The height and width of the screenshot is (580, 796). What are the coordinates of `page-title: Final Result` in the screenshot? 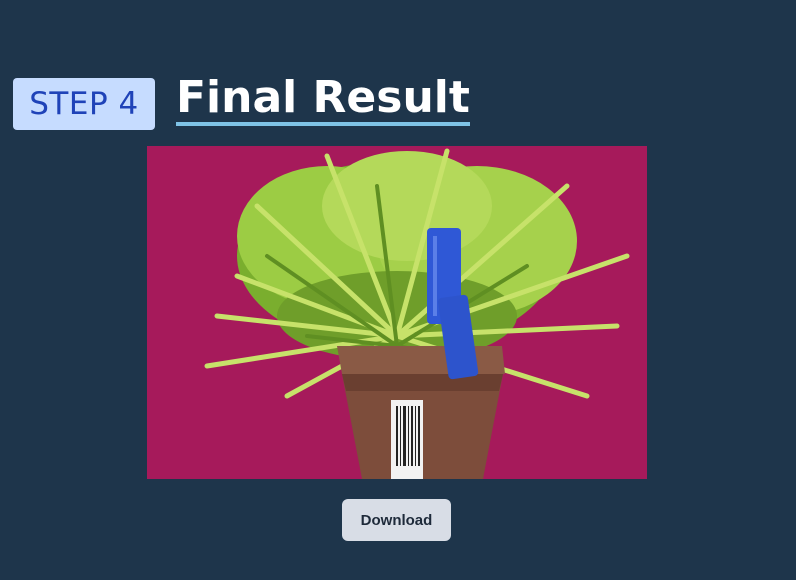 It's located at (323, 100).